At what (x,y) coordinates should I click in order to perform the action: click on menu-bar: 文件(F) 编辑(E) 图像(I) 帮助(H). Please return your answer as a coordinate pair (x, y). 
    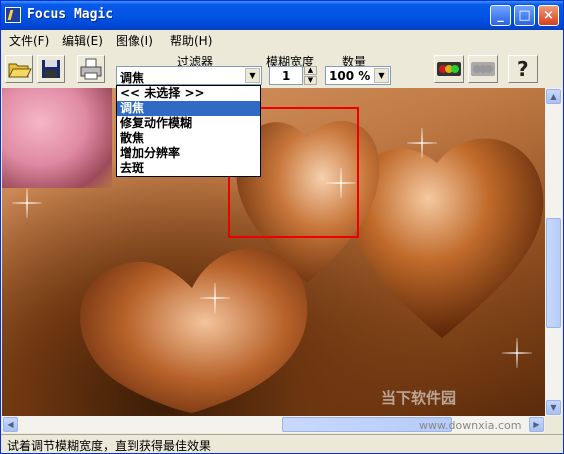
    Looking at the image, I should click on (282, 39).